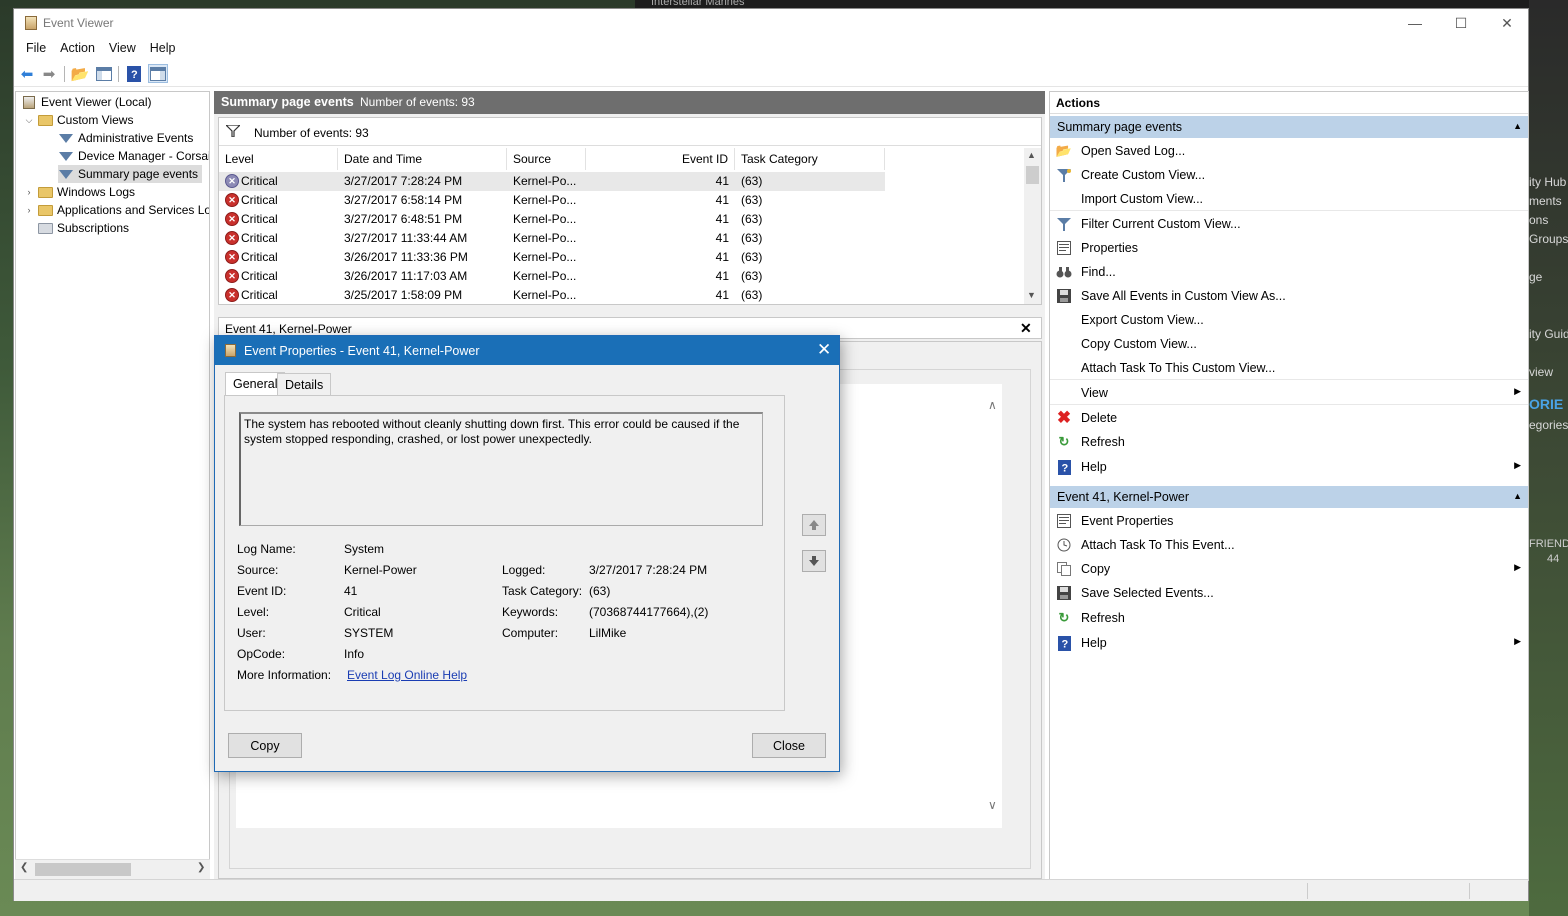 This screenshot has width=1568, height=916. I want to click on cell-task-category: (63), so click(752, 200).